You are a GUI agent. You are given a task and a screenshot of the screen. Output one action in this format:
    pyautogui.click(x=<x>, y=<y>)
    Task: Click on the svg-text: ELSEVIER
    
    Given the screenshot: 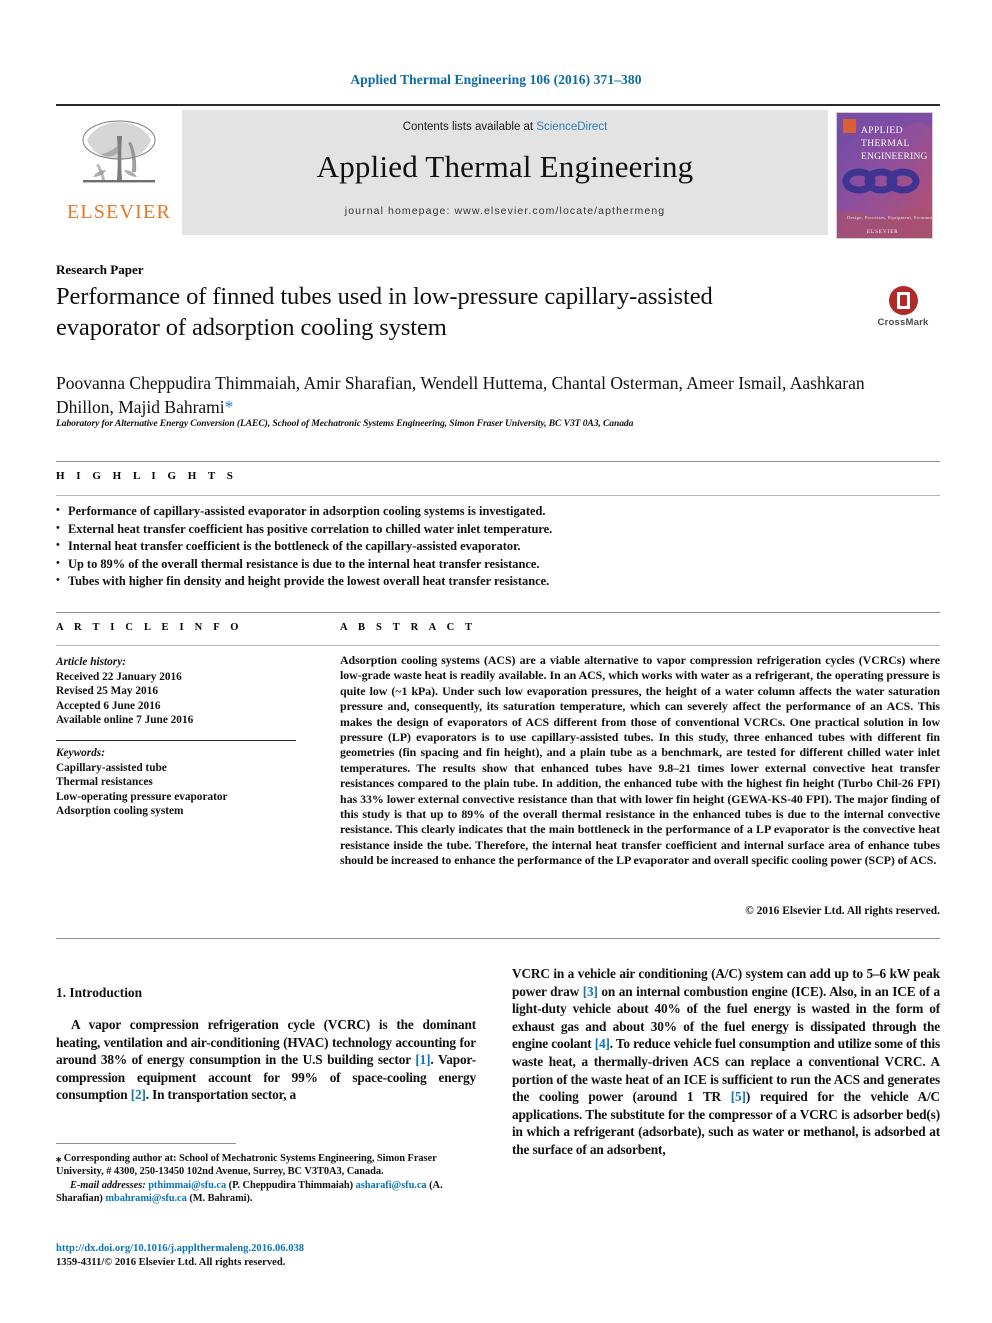 What is the action you would take?
    pyautogui.click(x=883, y=232)
    